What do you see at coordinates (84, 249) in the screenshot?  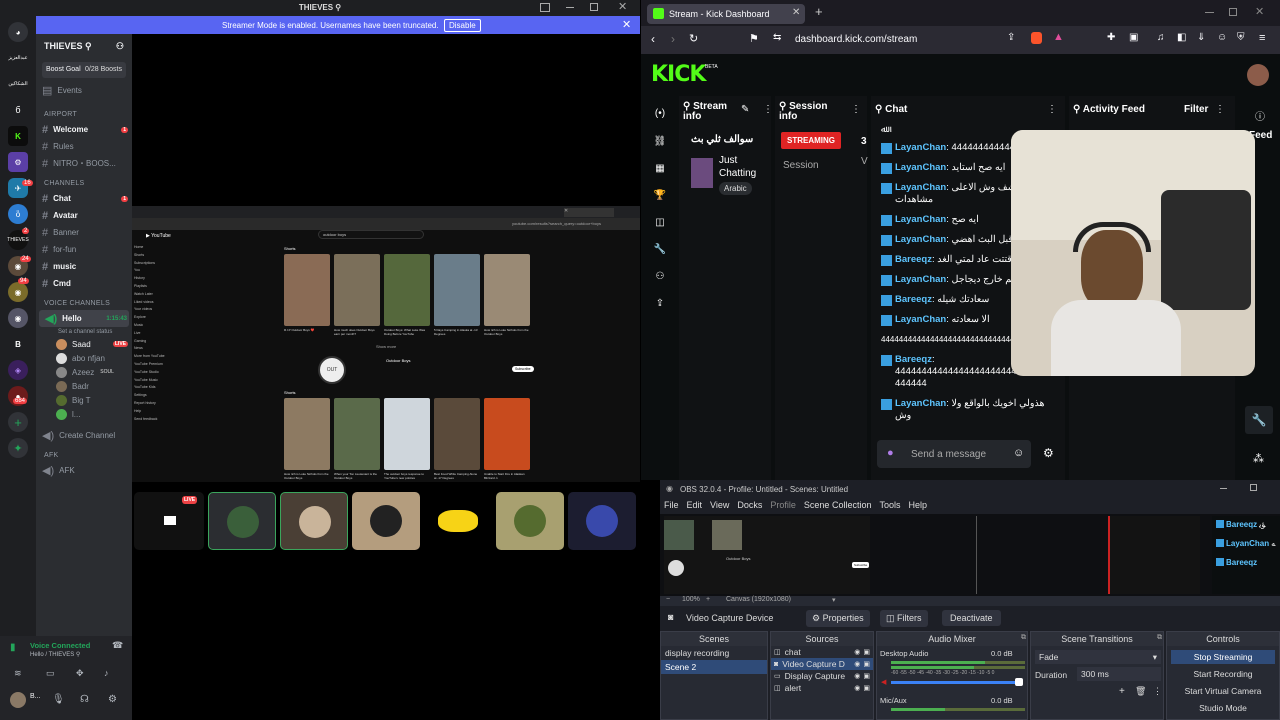 I see `channel-for-fun: # for-fun` at bounding box center [84, 249].